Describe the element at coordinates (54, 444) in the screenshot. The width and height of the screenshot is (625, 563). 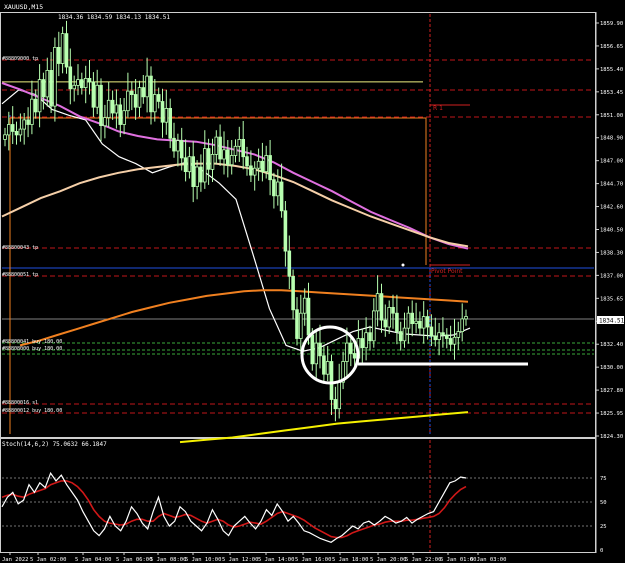
I see `oscillator-title: Stoch(14,6,2) 75.0632 66.1847` at that location.